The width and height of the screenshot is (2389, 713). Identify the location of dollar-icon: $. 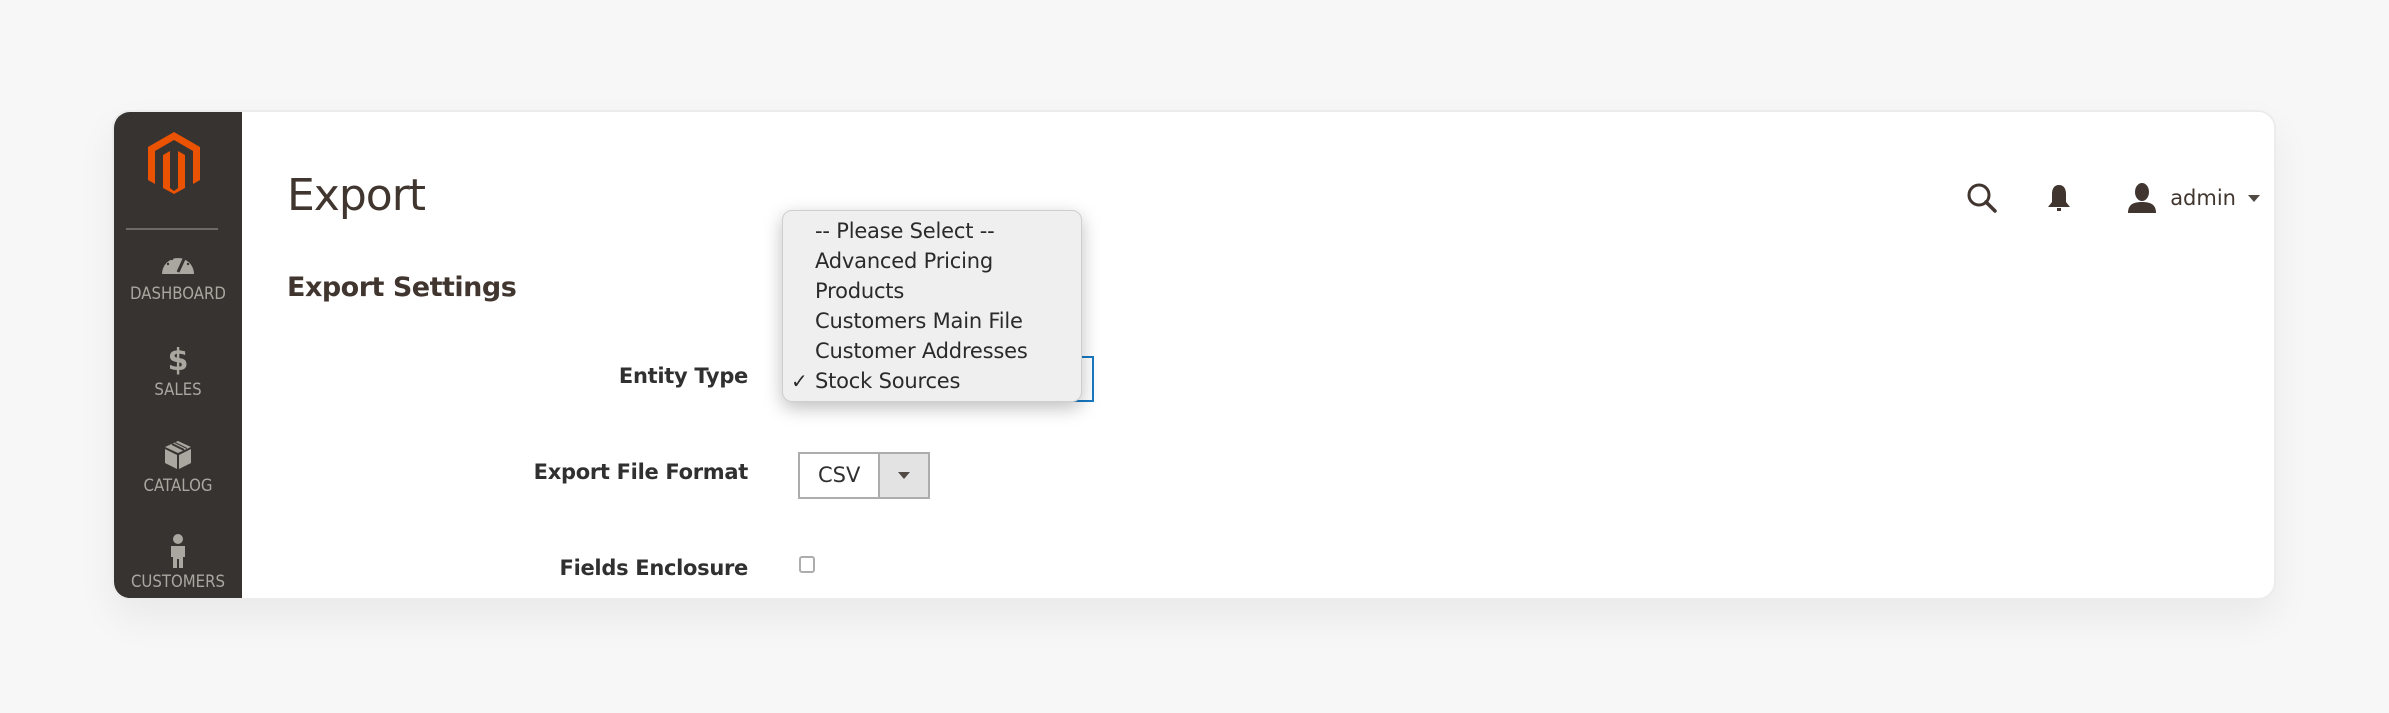
(178, 359).